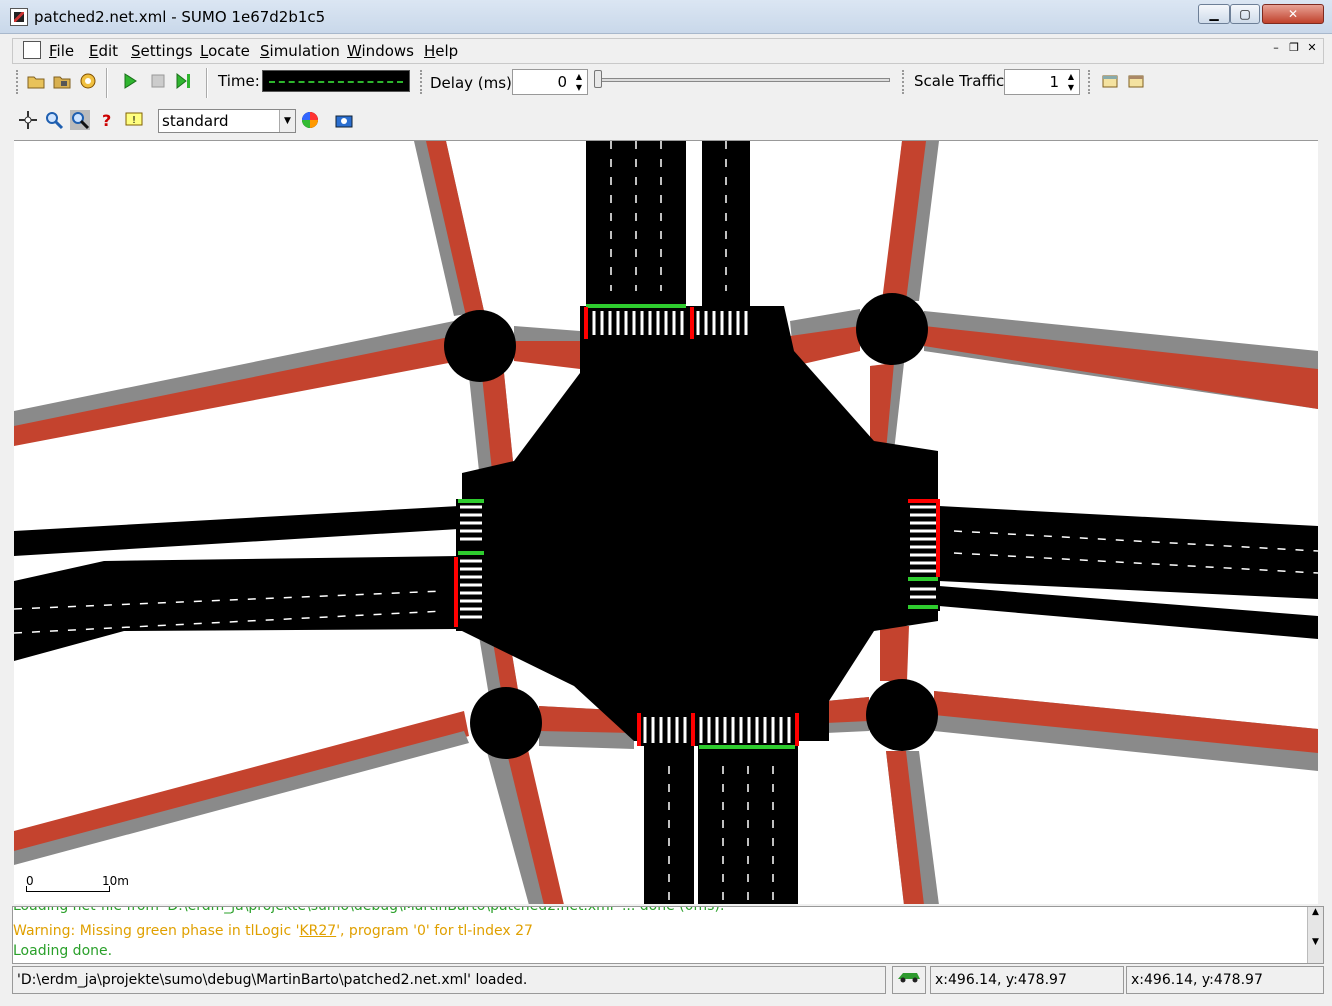 Image resolution: width=1332 pixels, height=1006 pixels. Describe the element at coordinates (180, 17) in the screenshot. I see `window-title: patched2.net.xml - SUMO 1e67d2b1c5` at that location.